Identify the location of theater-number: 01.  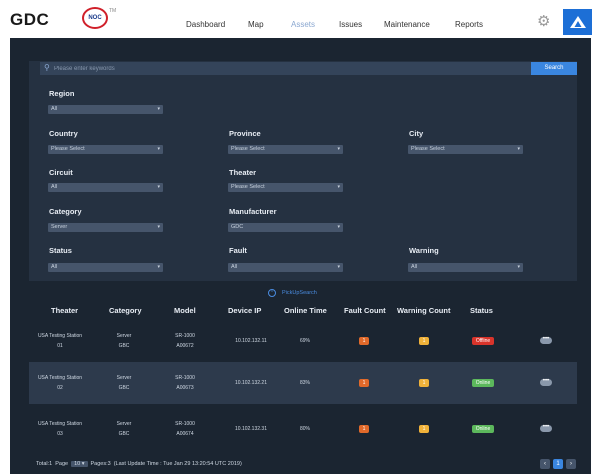
(60, 346).